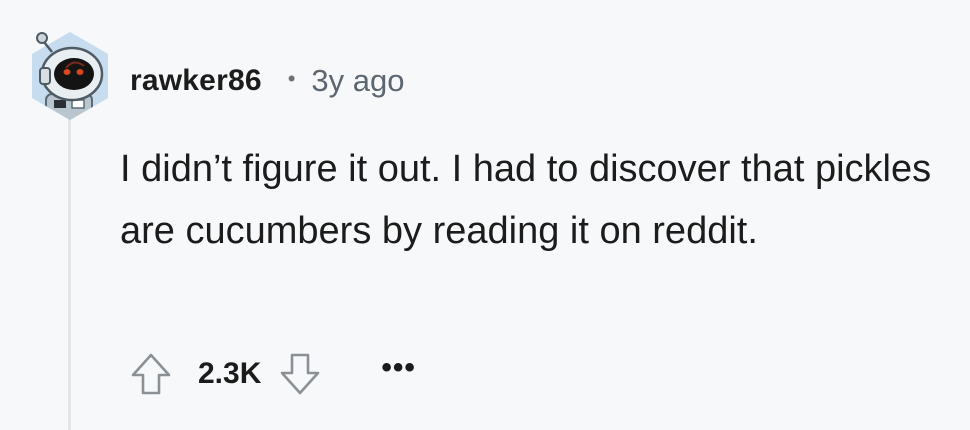  Describe the element at coordinates (267, 81) in the screenshot. I see `comment-header: rawker86 • 3y ago` at that location.